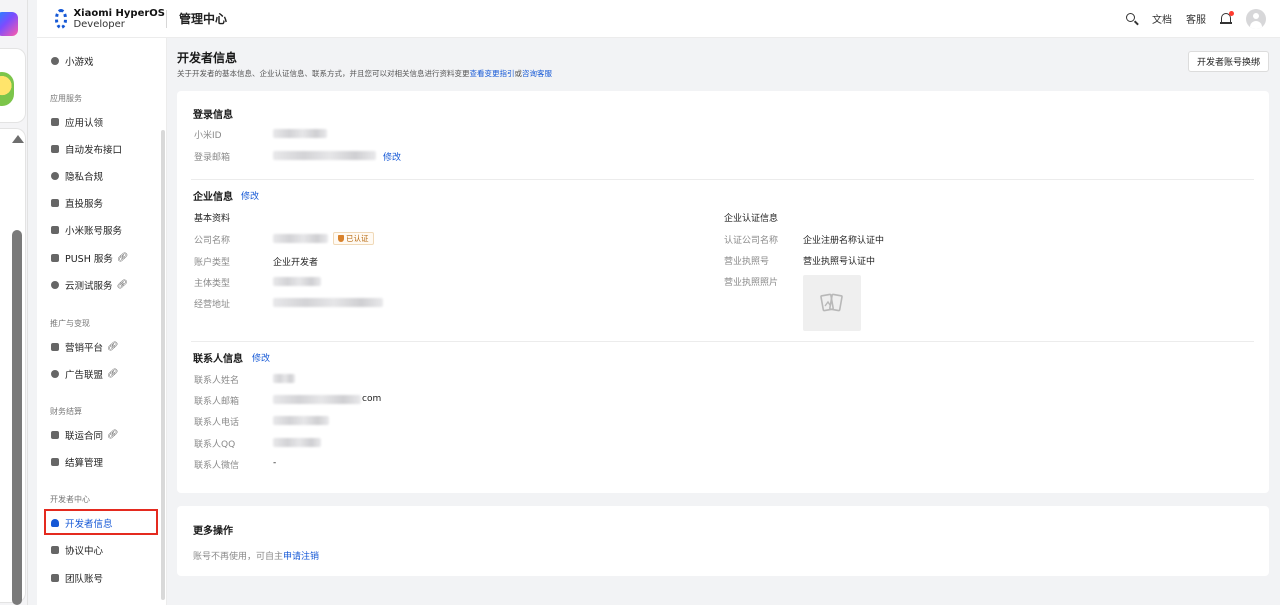 This screenshot has height=605, width=1280. Describe the element at coordinates (55, 578) in the screenshot. I see `team-icon` at that location.